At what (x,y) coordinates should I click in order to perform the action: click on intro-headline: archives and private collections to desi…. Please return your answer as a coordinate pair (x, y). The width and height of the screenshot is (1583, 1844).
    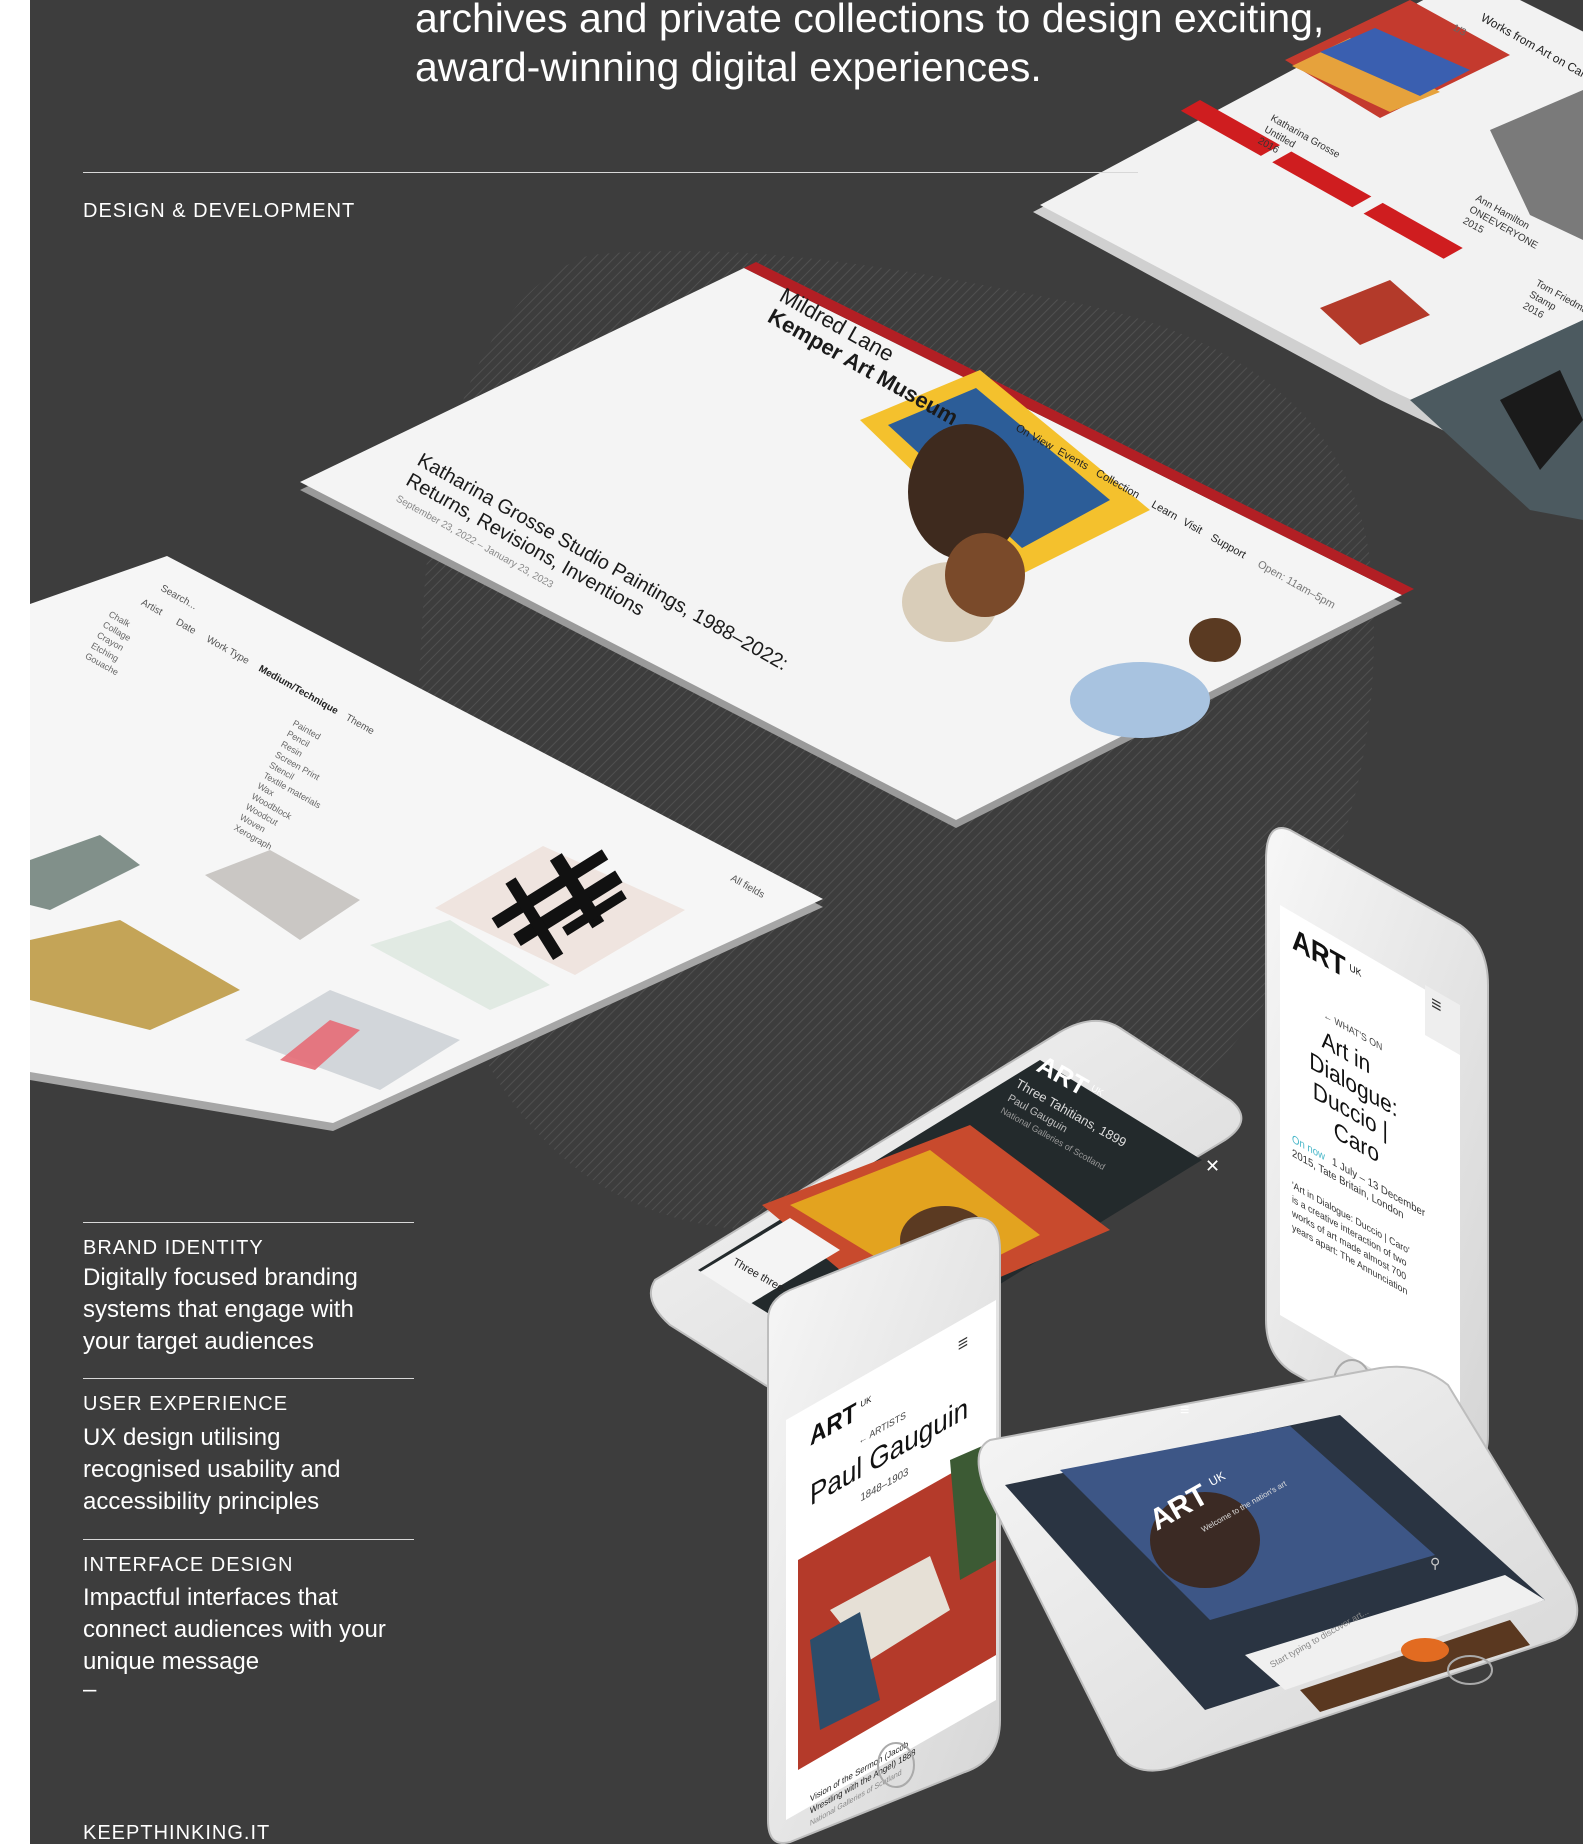
    Looking at the image, I should click on (885, 46).